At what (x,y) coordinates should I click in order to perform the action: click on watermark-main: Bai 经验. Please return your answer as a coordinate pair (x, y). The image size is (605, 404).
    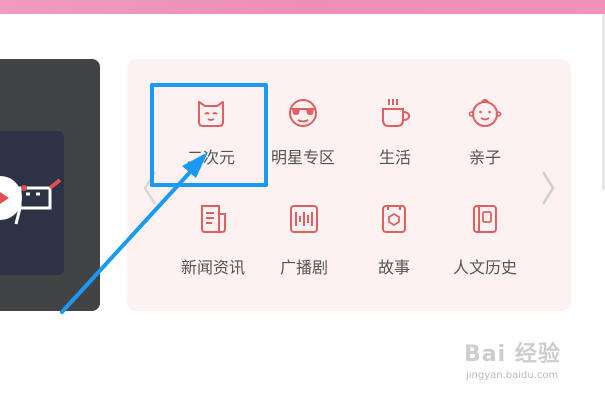
    Looking at the image, I should click on (512, 354).